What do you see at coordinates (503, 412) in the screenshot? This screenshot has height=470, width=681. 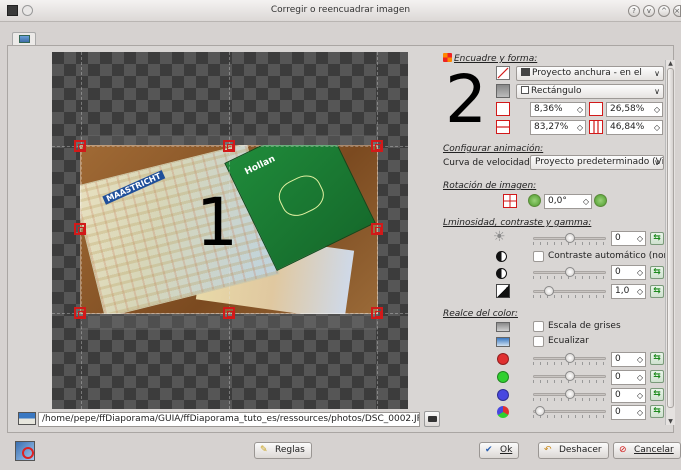 I see `saturation-icon` at bounding box center [503, 412].